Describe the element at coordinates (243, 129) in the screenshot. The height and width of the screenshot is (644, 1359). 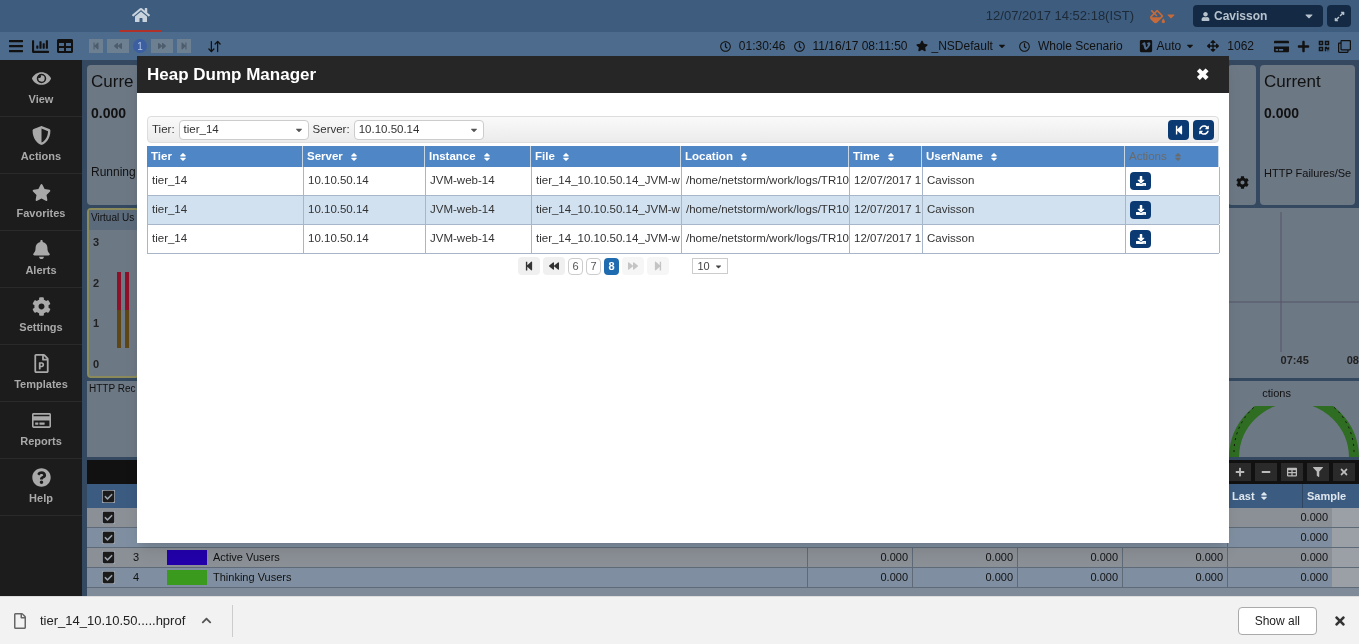
I see `filter-dropdown: tier_14` at that location.